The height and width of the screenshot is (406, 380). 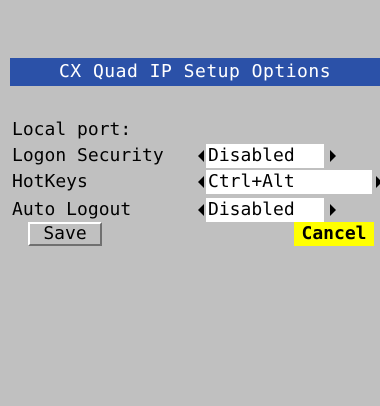 I want to click on hotkeys-right-arrow-icon, so click(x=378, y=182).